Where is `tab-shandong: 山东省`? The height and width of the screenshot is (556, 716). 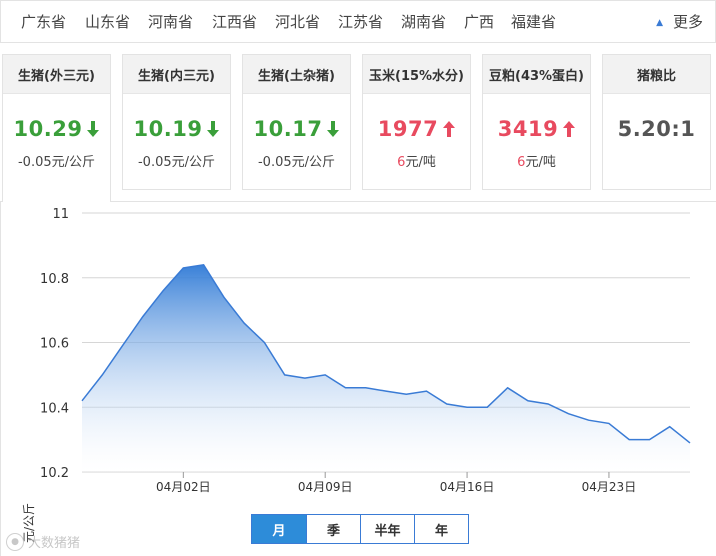
tab-shandong: 山东省 is located at coordinates (107, 21).